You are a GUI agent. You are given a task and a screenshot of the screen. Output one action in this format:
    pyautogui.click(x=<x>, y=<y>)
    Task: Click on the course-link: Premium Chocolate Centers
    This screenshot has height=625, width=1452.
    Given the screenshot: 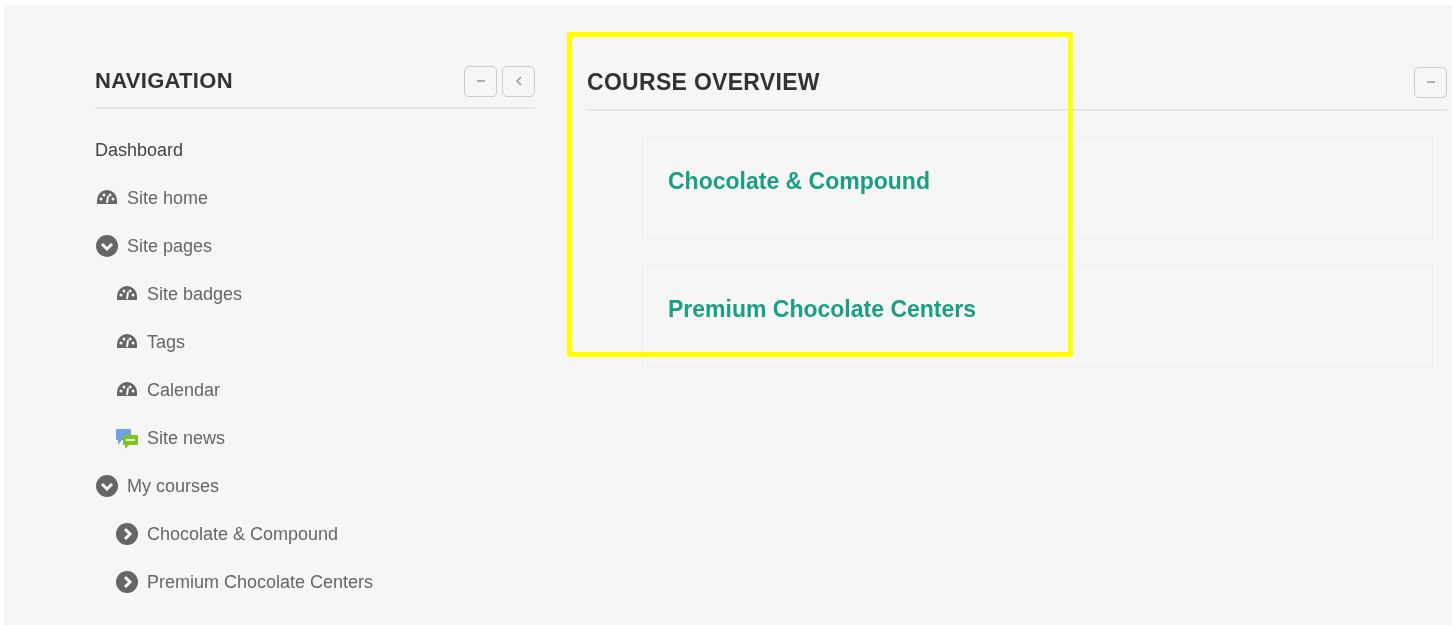 What is the action you would take?
    pyautogui.click(x=822, y=309)
    